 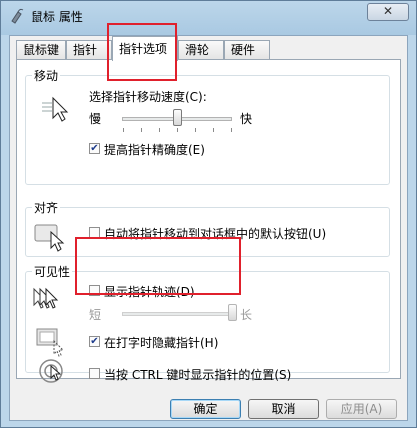 I want to click on tab-highlight-box, so click(x=142, y=52).